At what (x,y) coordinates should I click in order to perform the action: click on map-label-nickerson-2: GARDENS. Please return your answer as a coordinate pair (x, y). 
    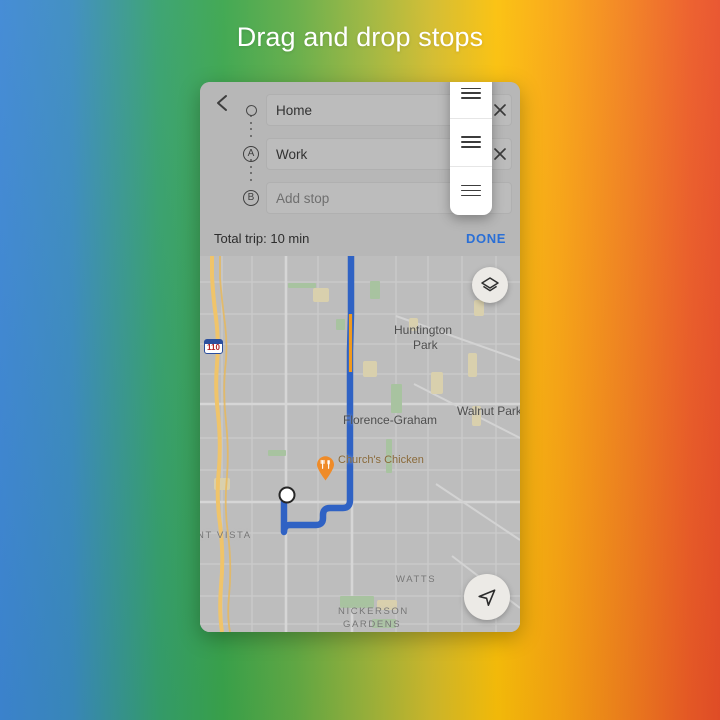
    Looking at the image, I should click on (372, 624).